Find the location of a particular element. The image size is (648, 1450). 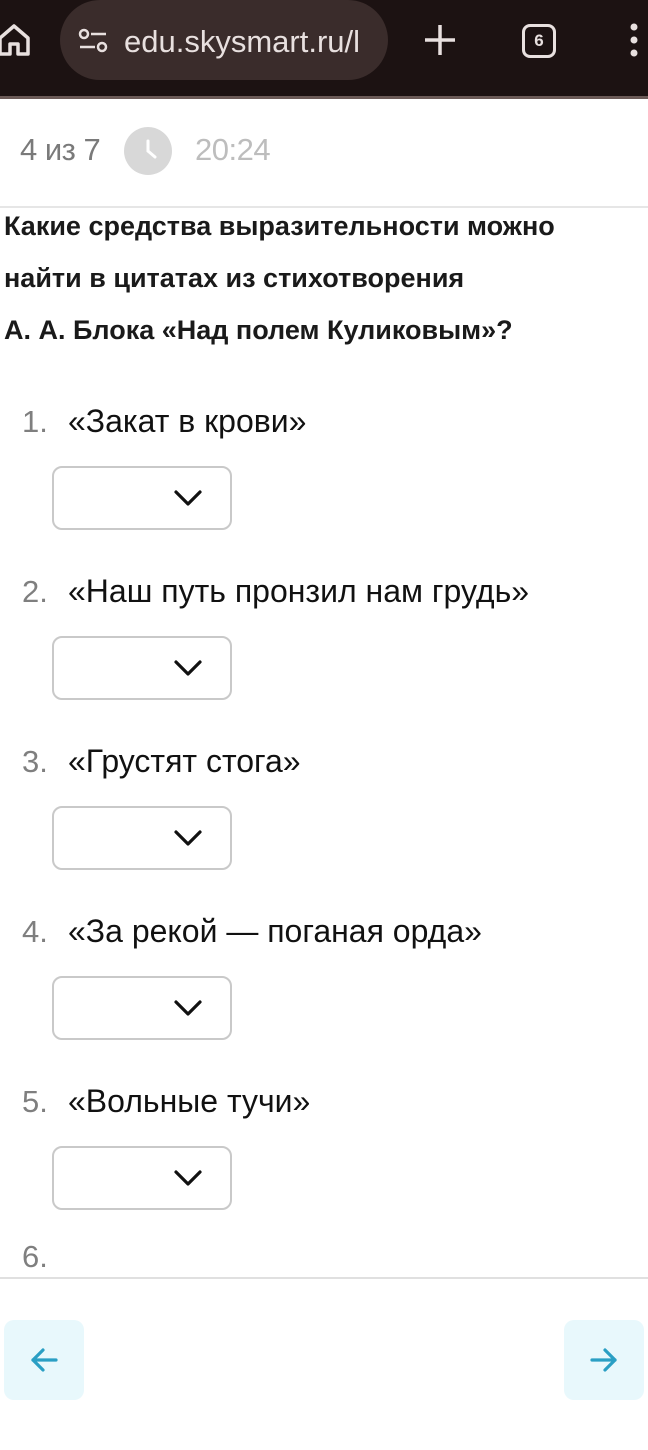

item-quote: «Грустят стога» is located at coordinates (184, 761).